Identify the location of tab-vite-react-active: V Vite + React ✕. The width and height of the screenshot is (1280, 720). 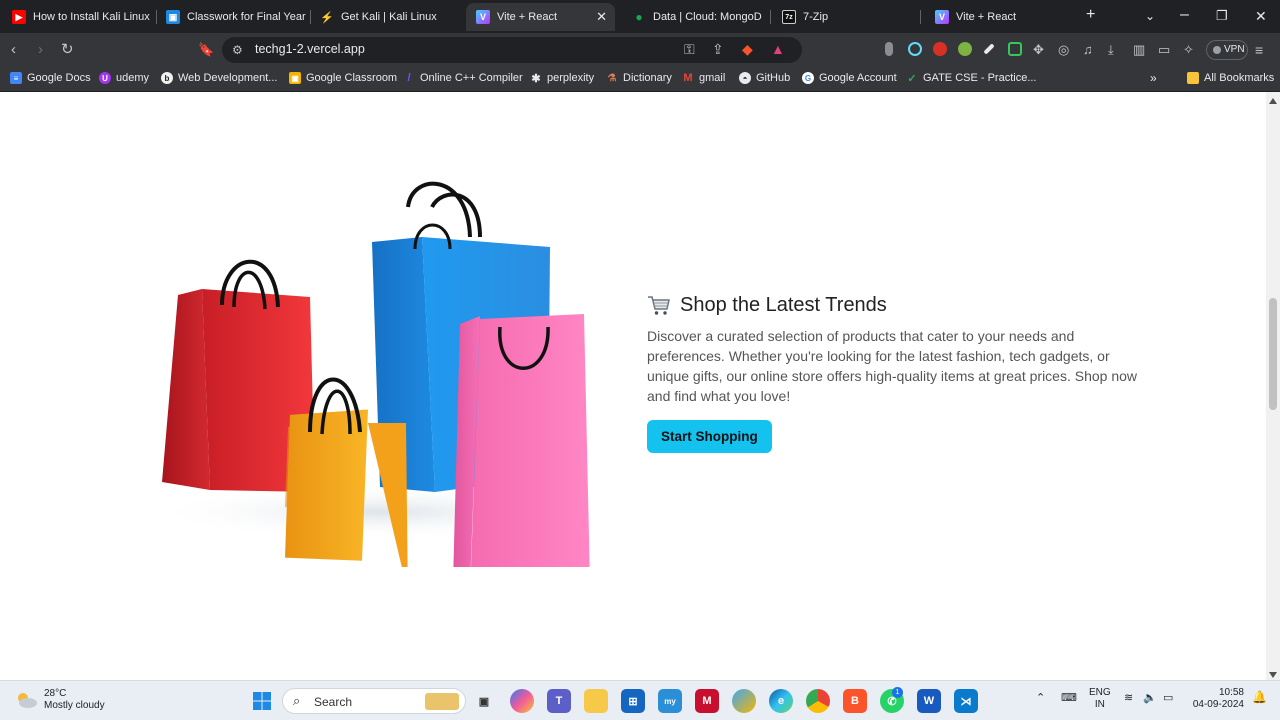
(540, 17).